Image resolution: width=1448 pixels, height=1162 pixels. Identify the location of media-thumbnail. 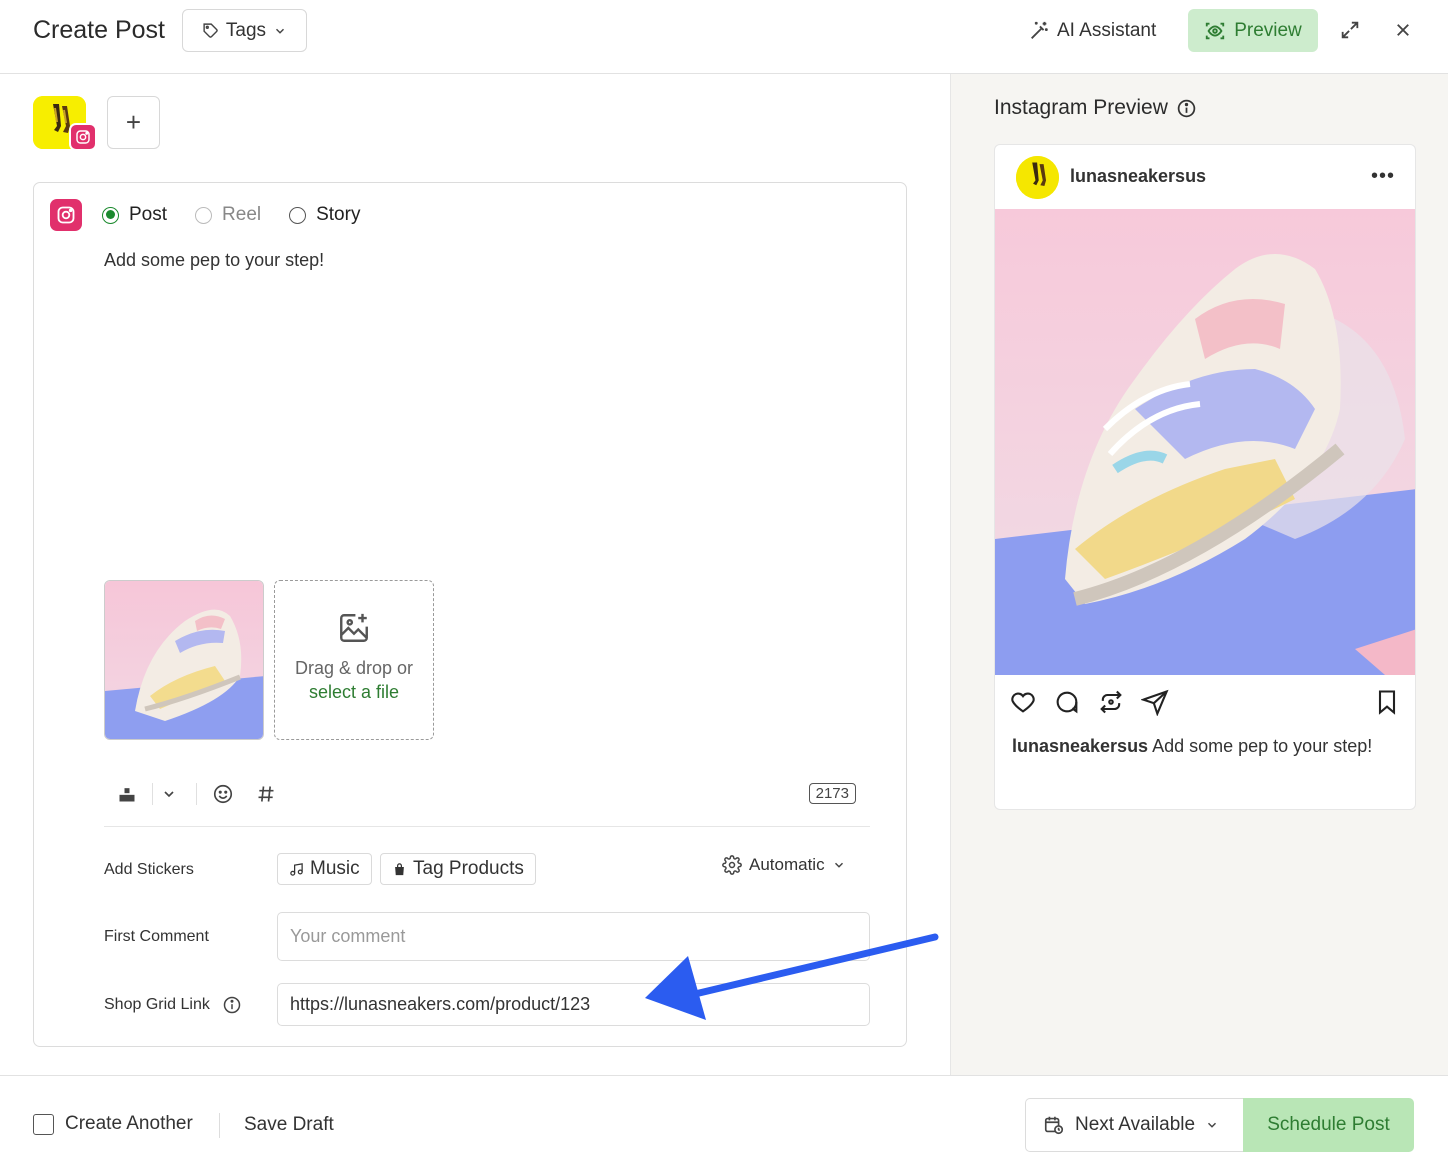
(184, 660).